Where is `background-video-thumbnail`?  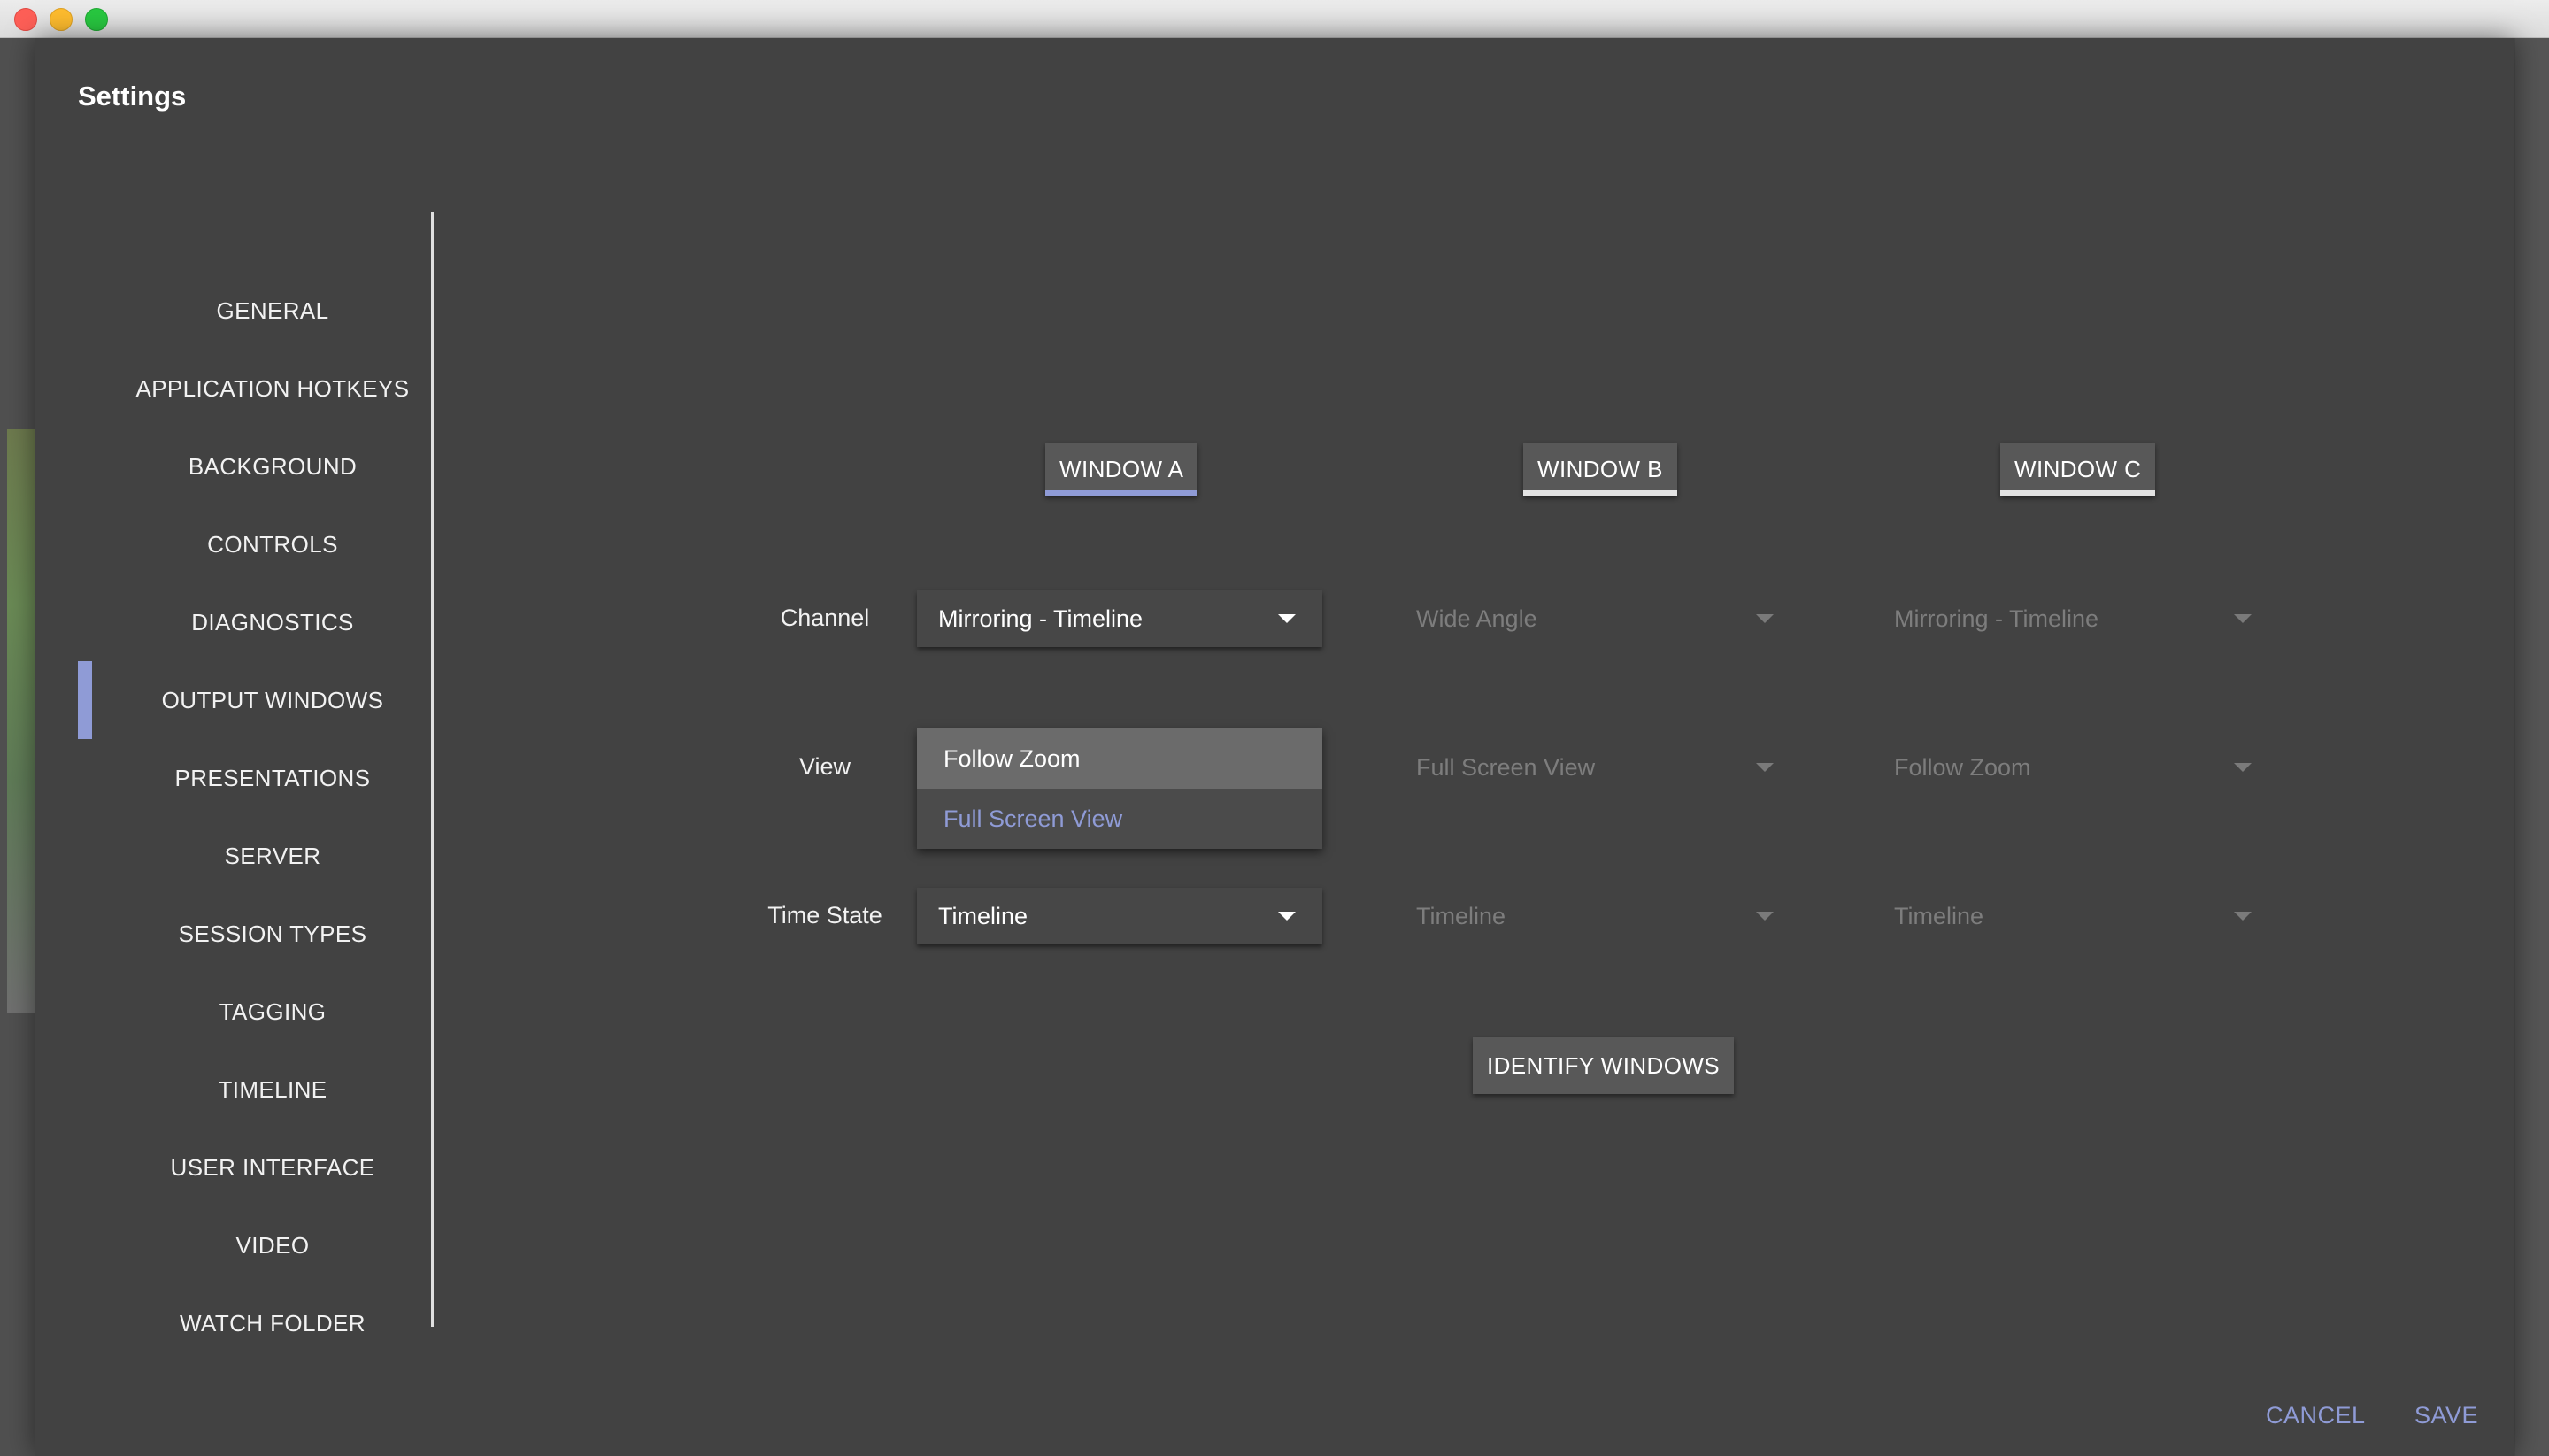 background-video-thumbnail is located at coordinates (21, 721).